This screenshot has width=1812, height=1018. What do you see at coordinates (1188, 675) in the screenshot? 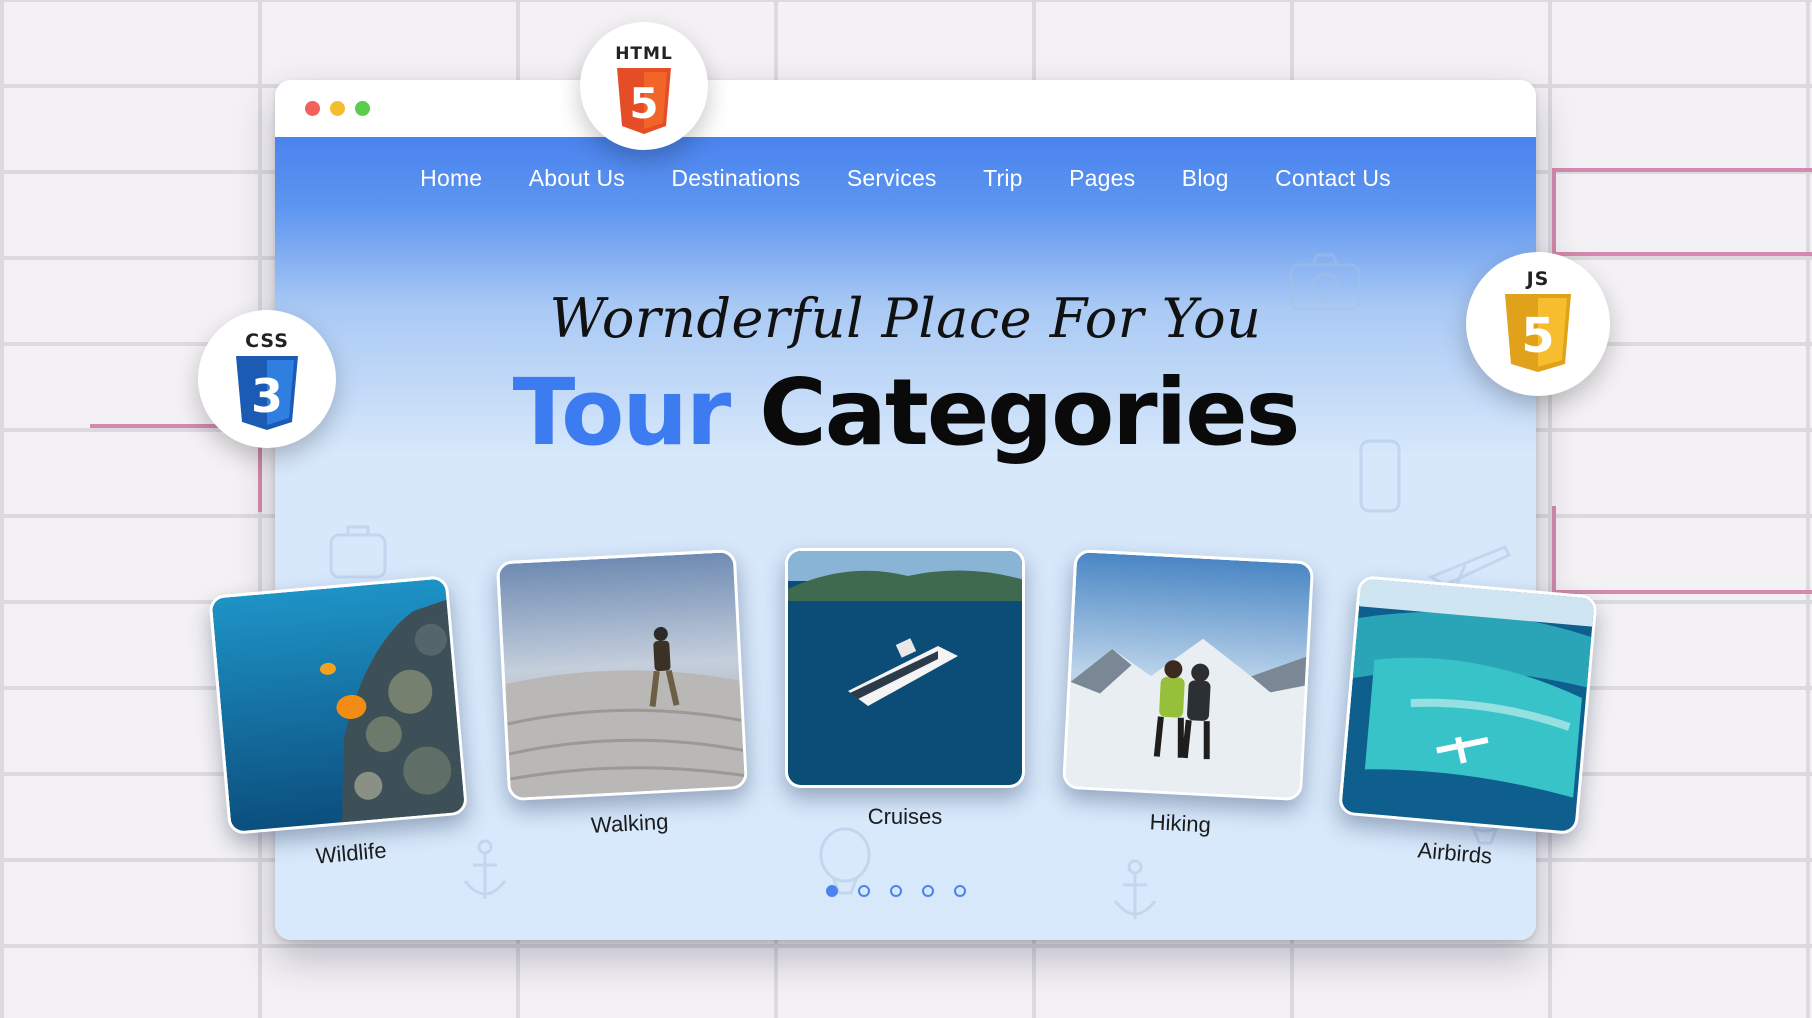
I see `mountain-hikers-photo` at bounding box center [1188, 675].